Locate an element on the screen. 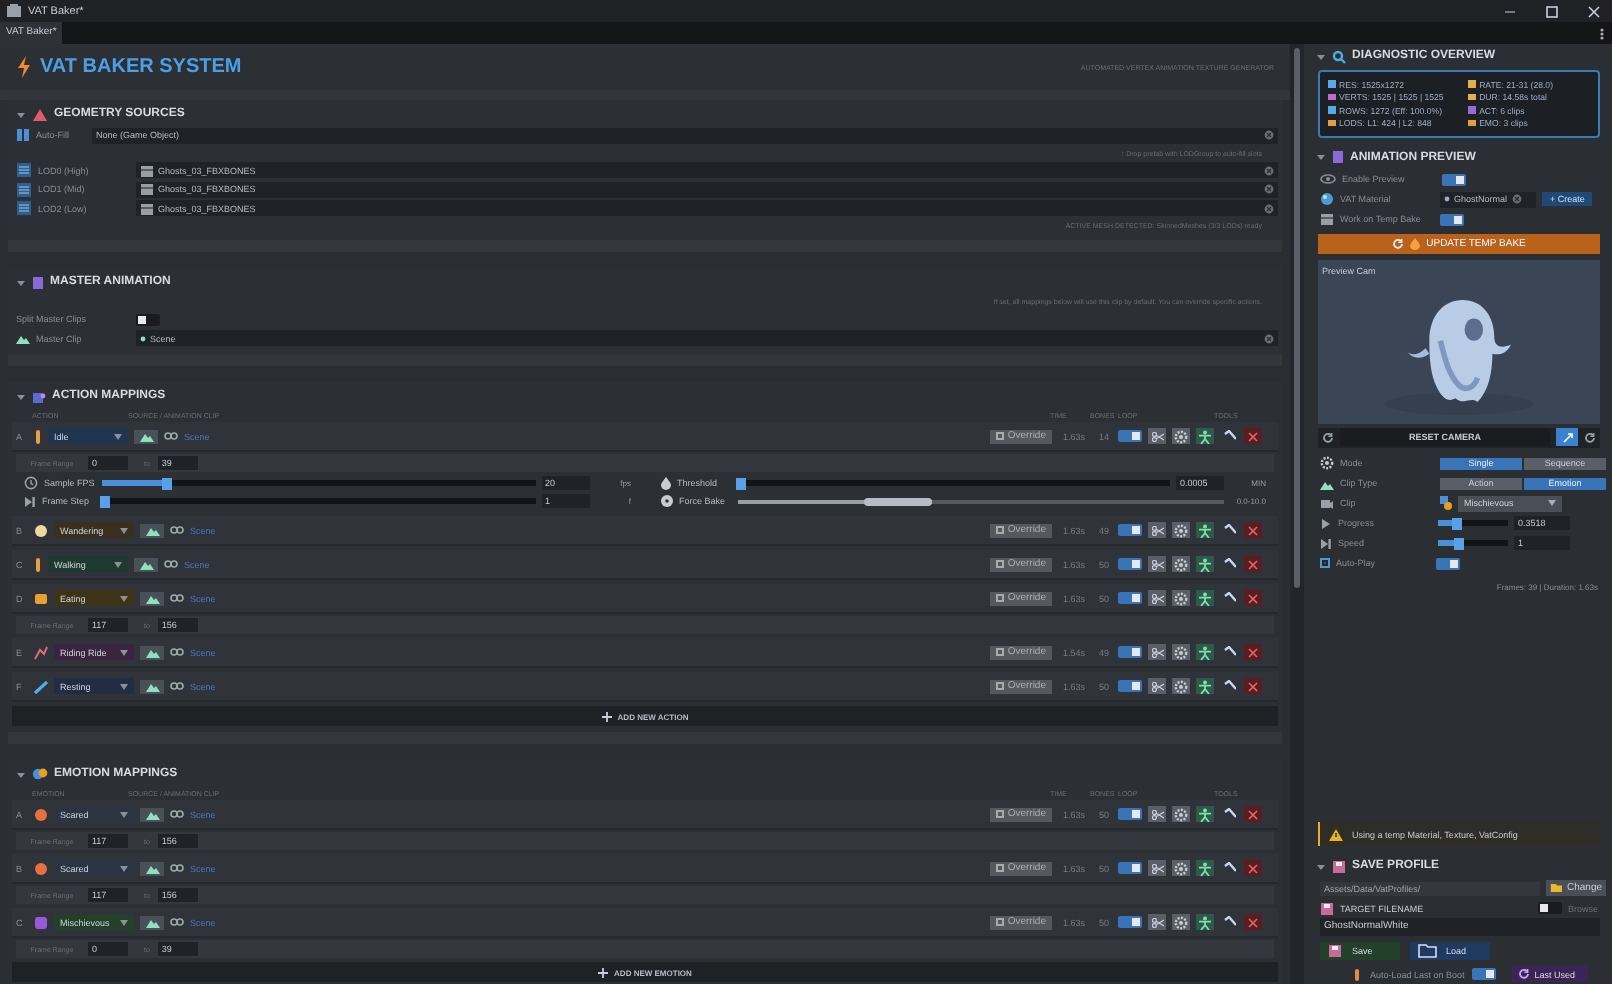 The width and height of the screenshot is (1612, 984). maximize-icon is located at coordinates (1552, 11).